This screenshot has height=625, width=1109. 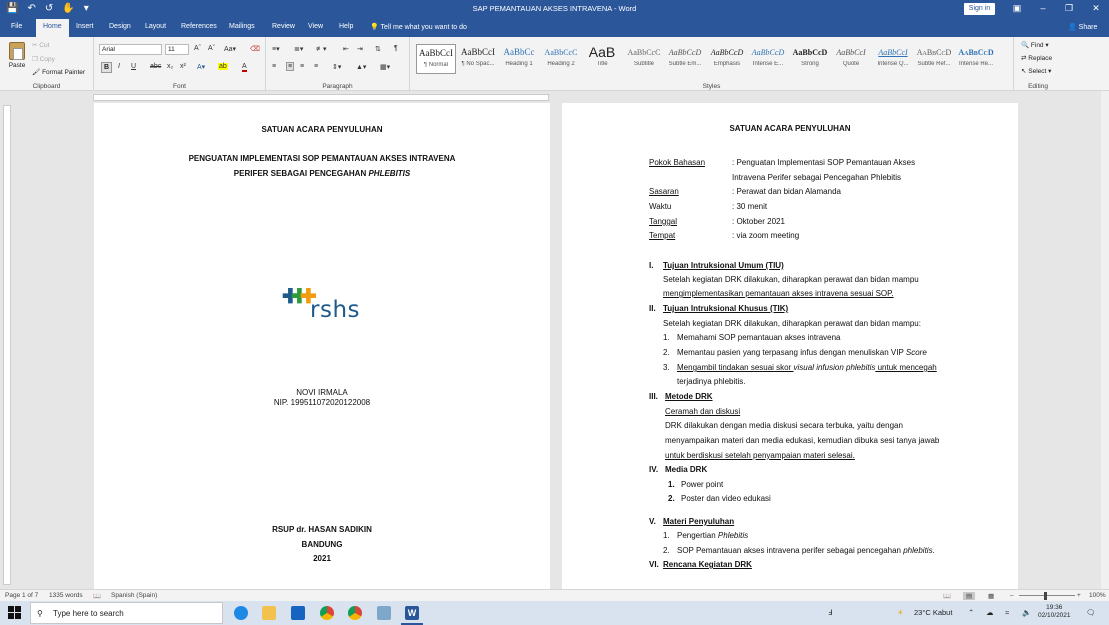 I want to click on taskbar-clock: 19:36 02/10/2021, so click(x=1054, y=612).